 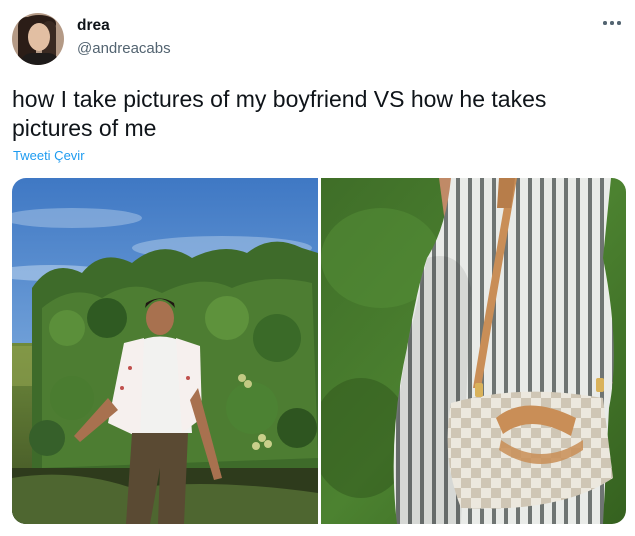 What do you see at coordinates (38, 39) in the screenshot?
I see `avatar` at bounding box center [38, 39].